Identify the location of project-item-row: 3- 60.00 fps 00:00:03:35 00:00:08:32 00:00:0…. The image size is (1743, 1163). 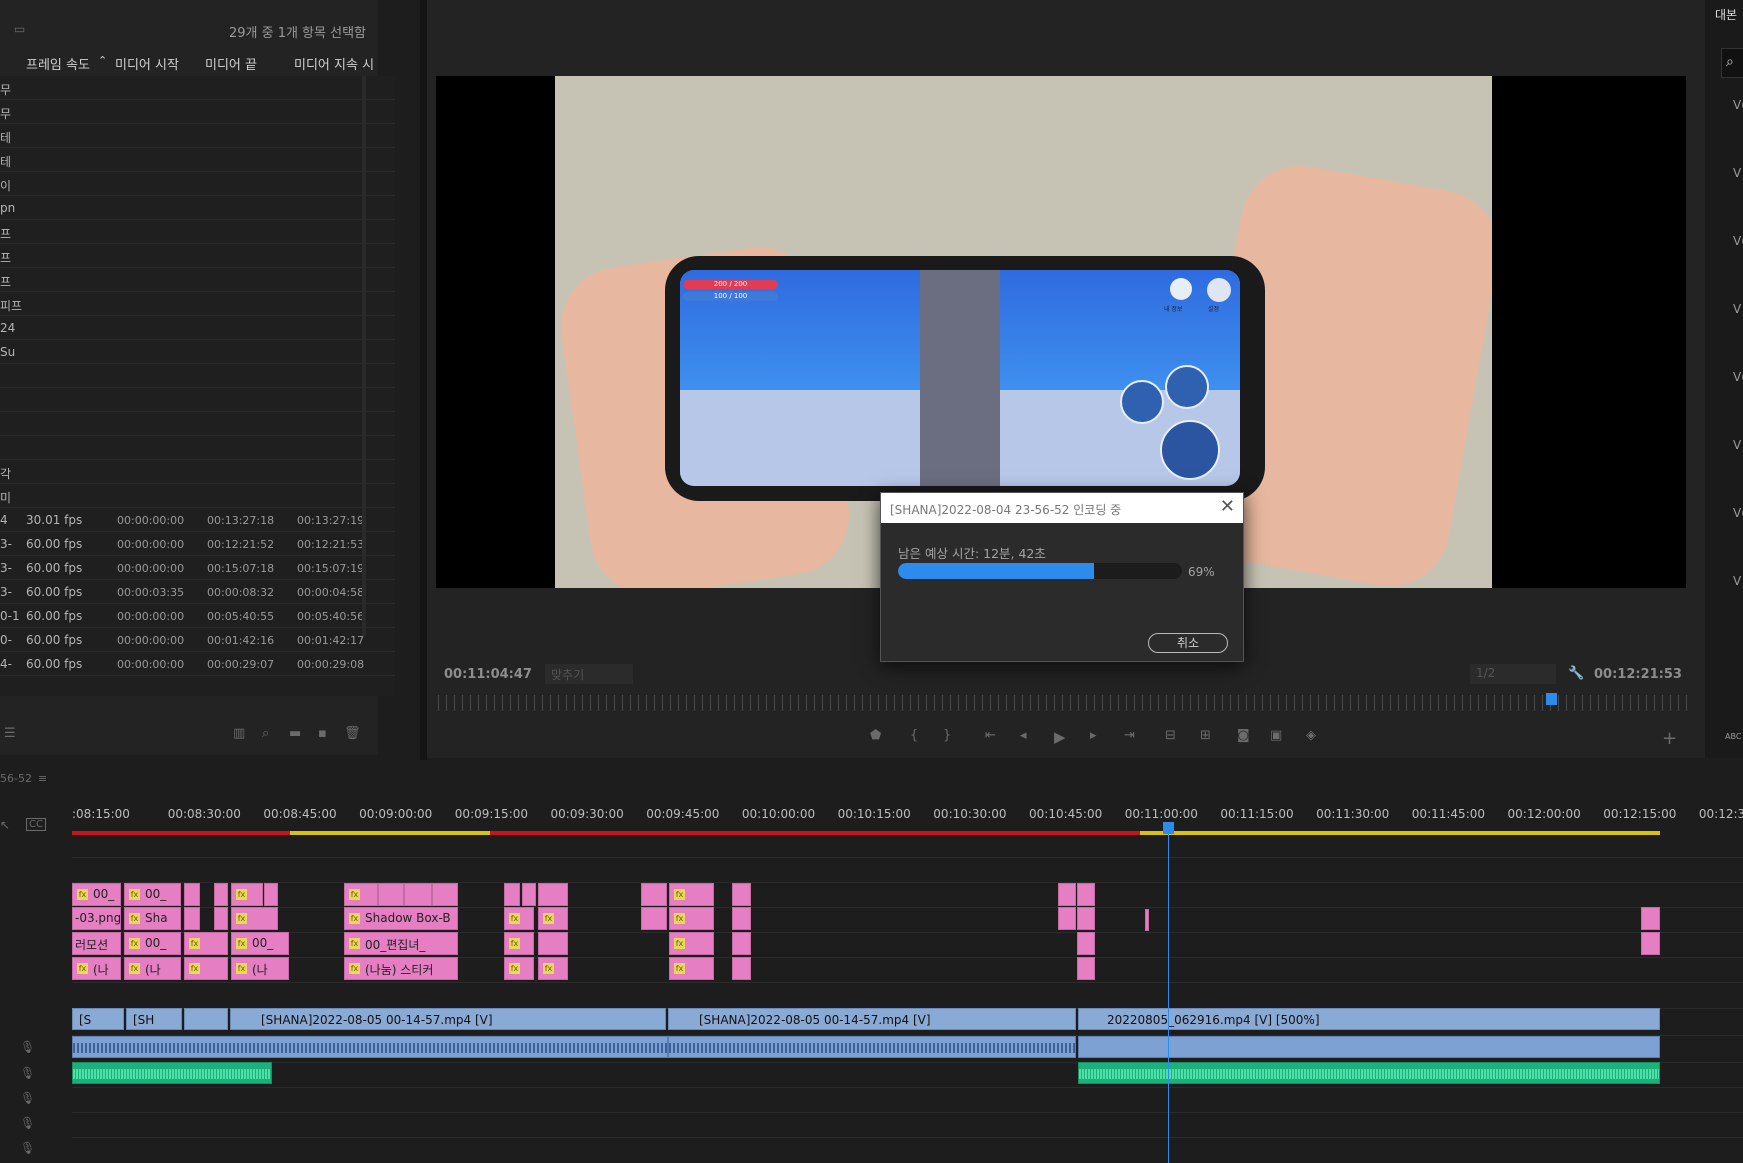
(197, 592).